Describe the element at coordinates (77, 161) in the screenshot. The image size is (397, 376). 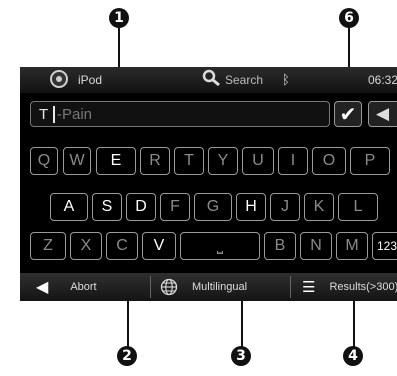
I see `key-w: W` at that location.